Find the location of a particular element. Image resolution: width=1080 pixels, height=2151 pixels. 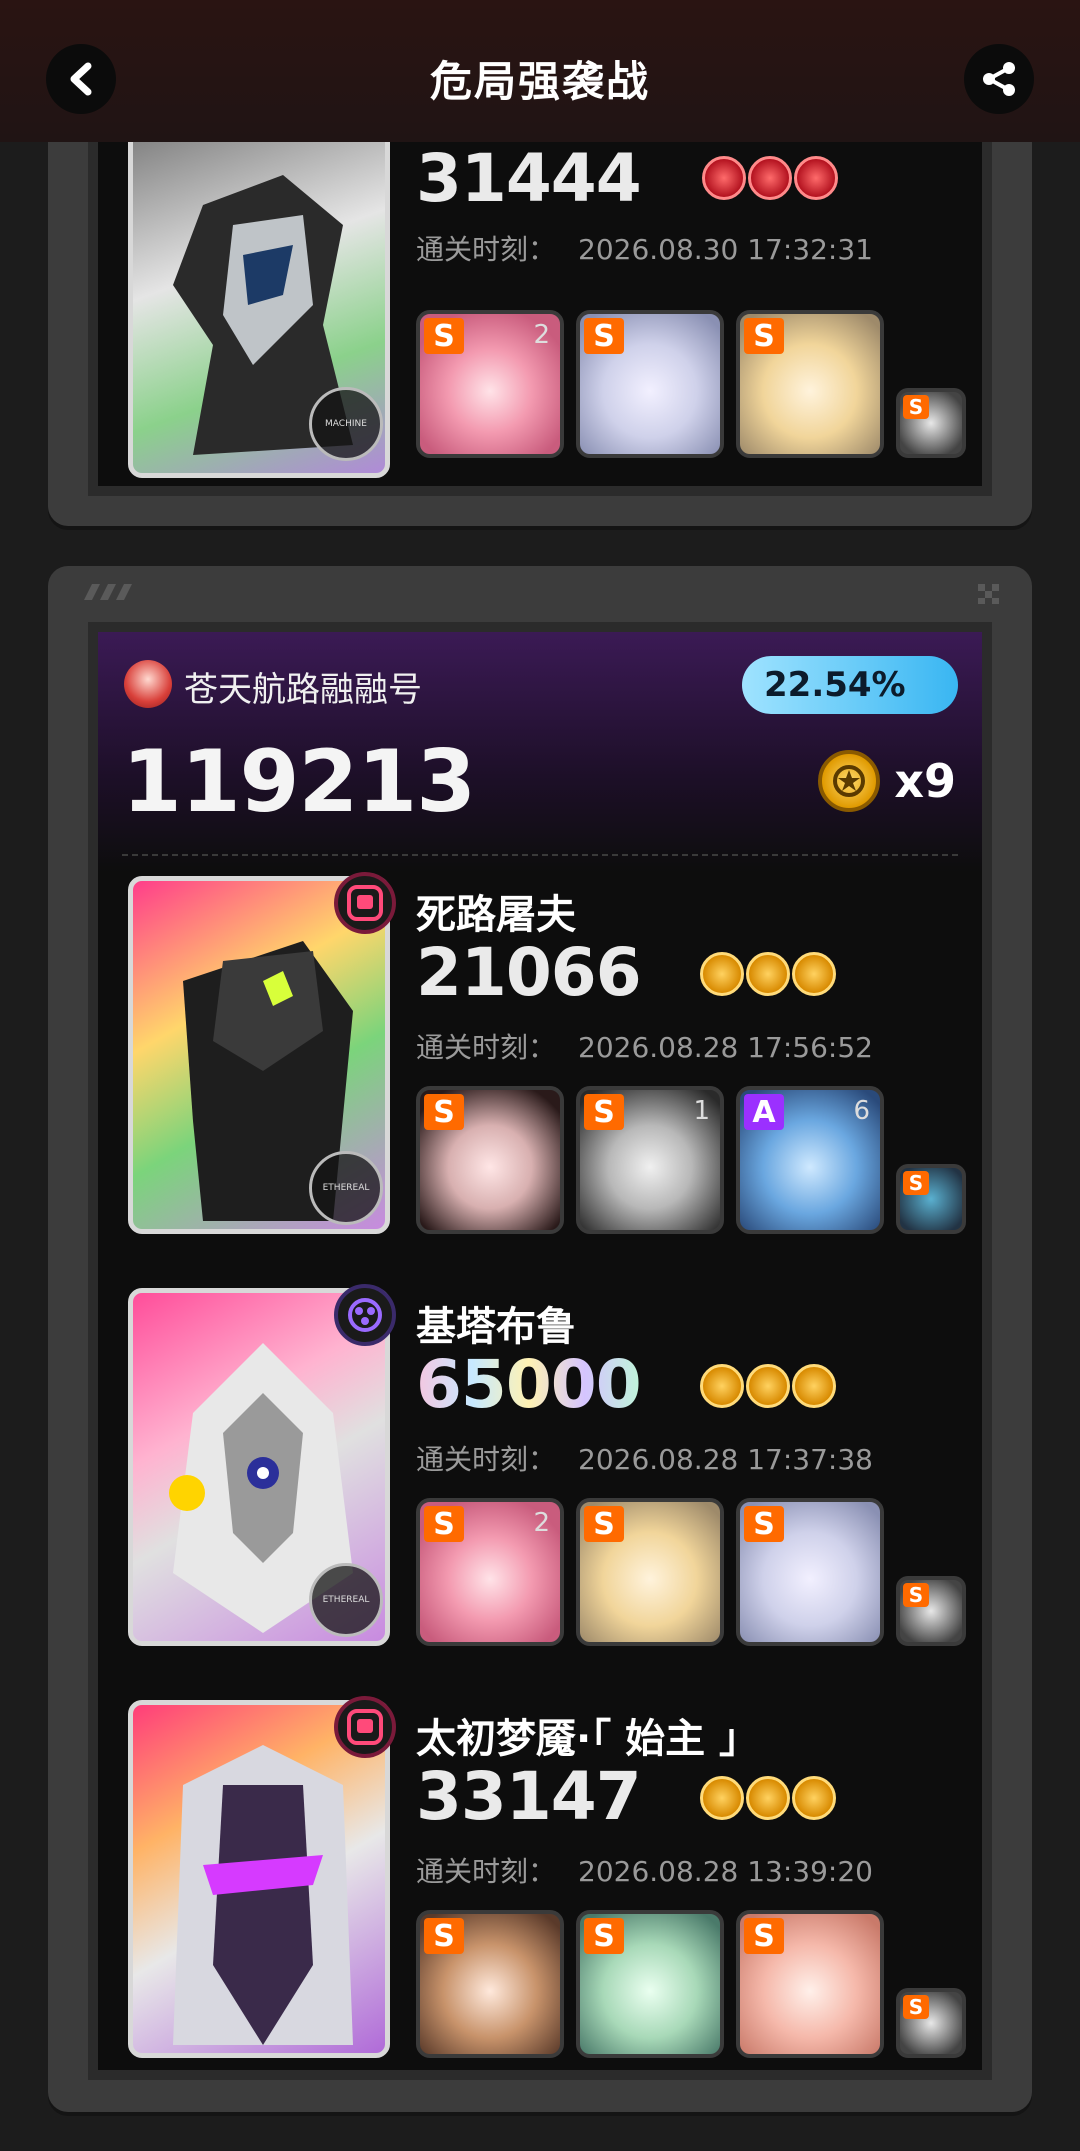

share-button is located at coordinates (999, 79).